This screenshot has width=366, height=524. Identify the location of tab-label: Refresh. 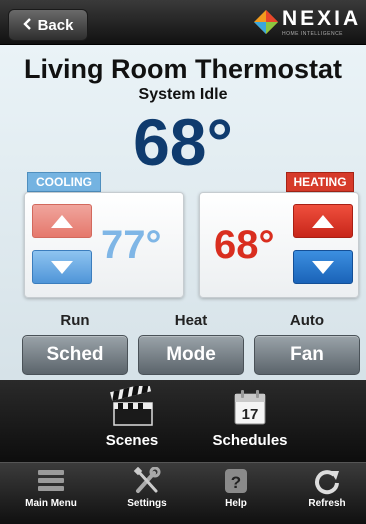
(327, 503).